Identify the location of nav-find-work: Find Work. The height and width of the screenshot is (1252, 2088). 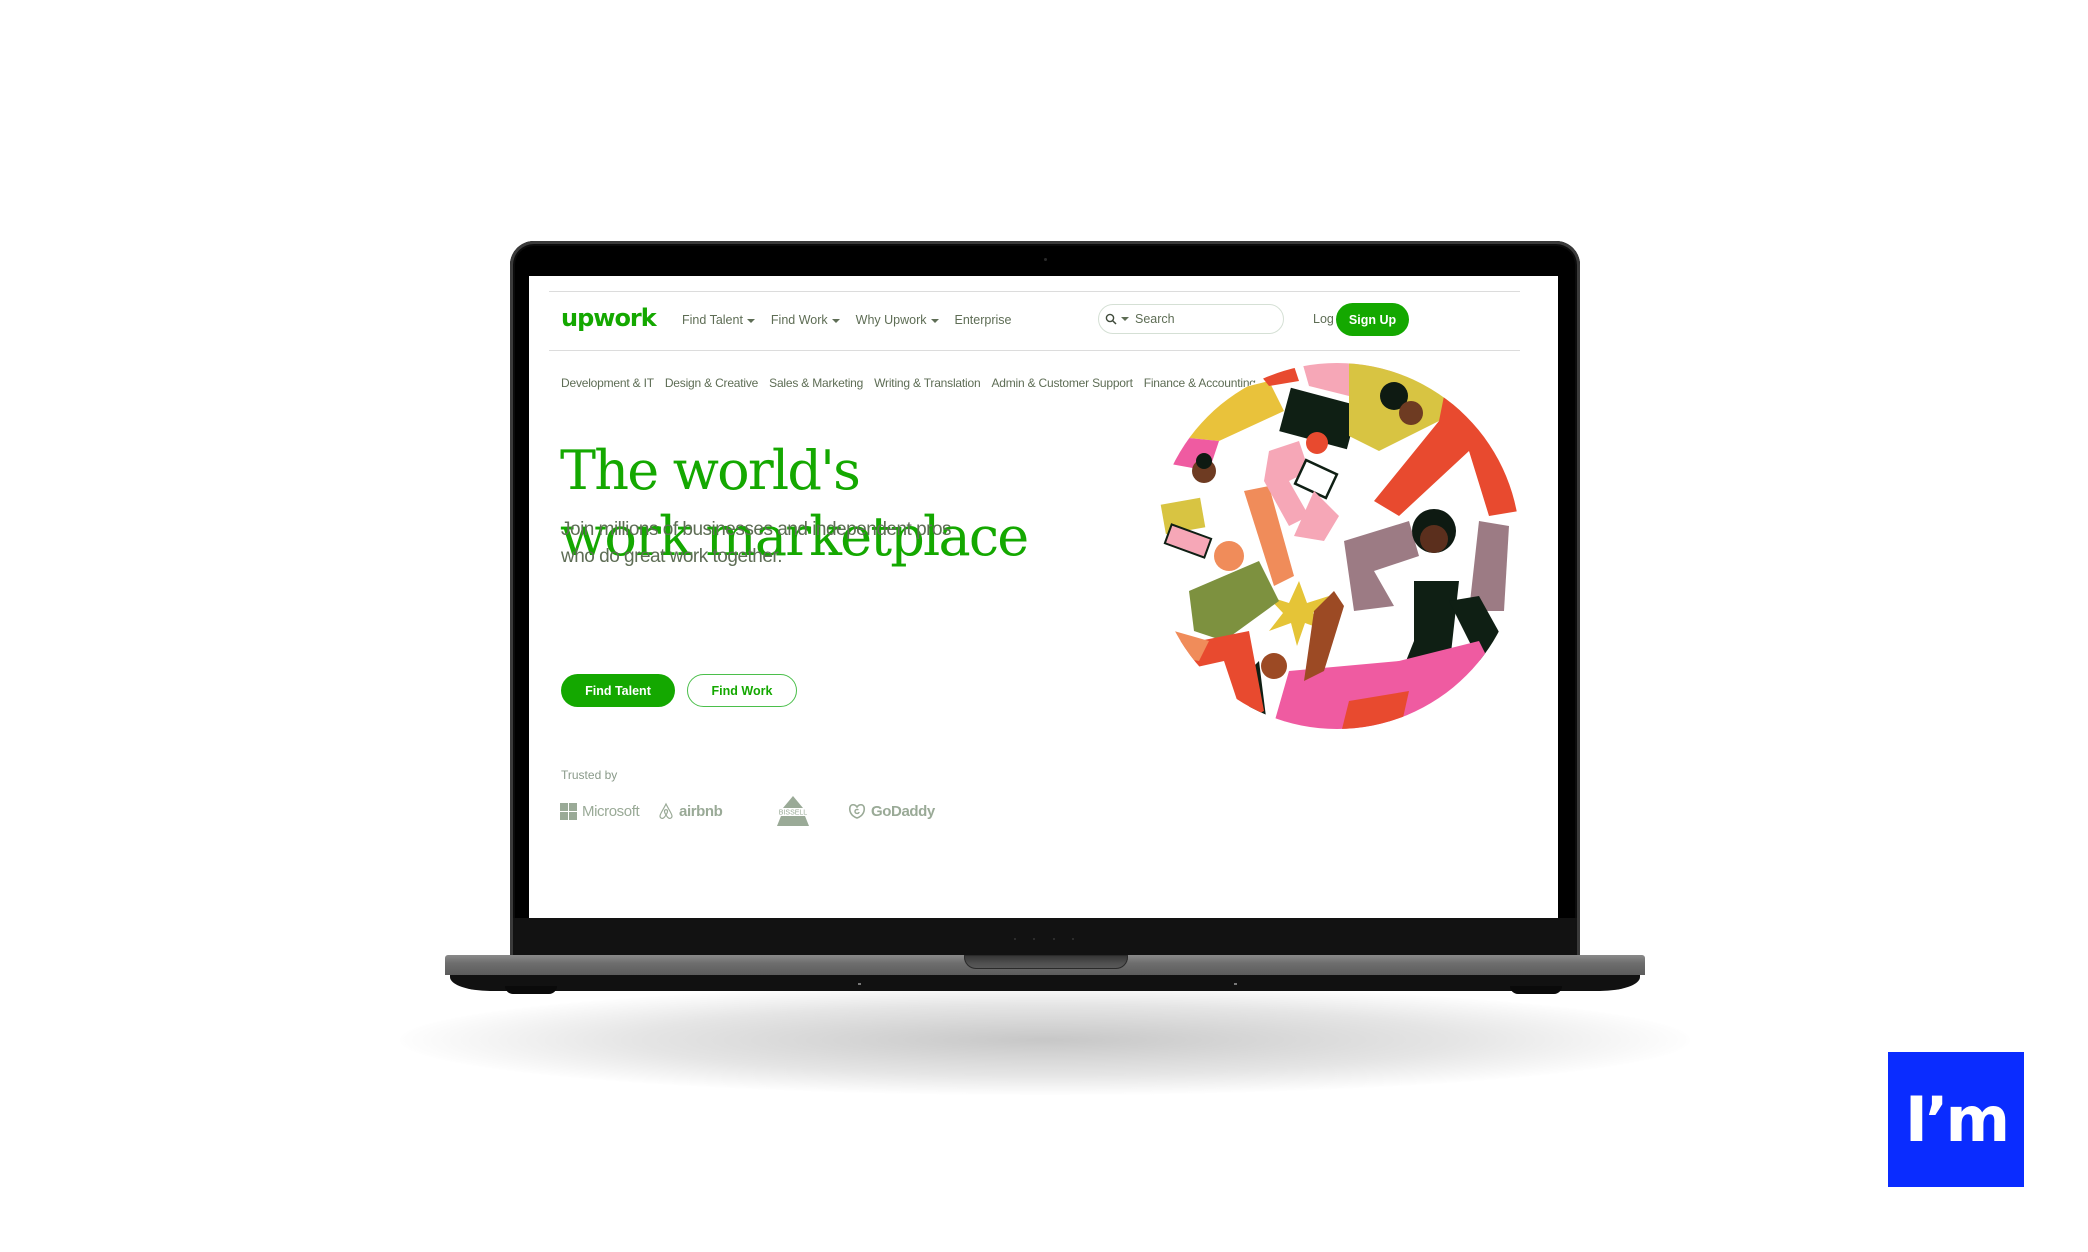
(805, 320).